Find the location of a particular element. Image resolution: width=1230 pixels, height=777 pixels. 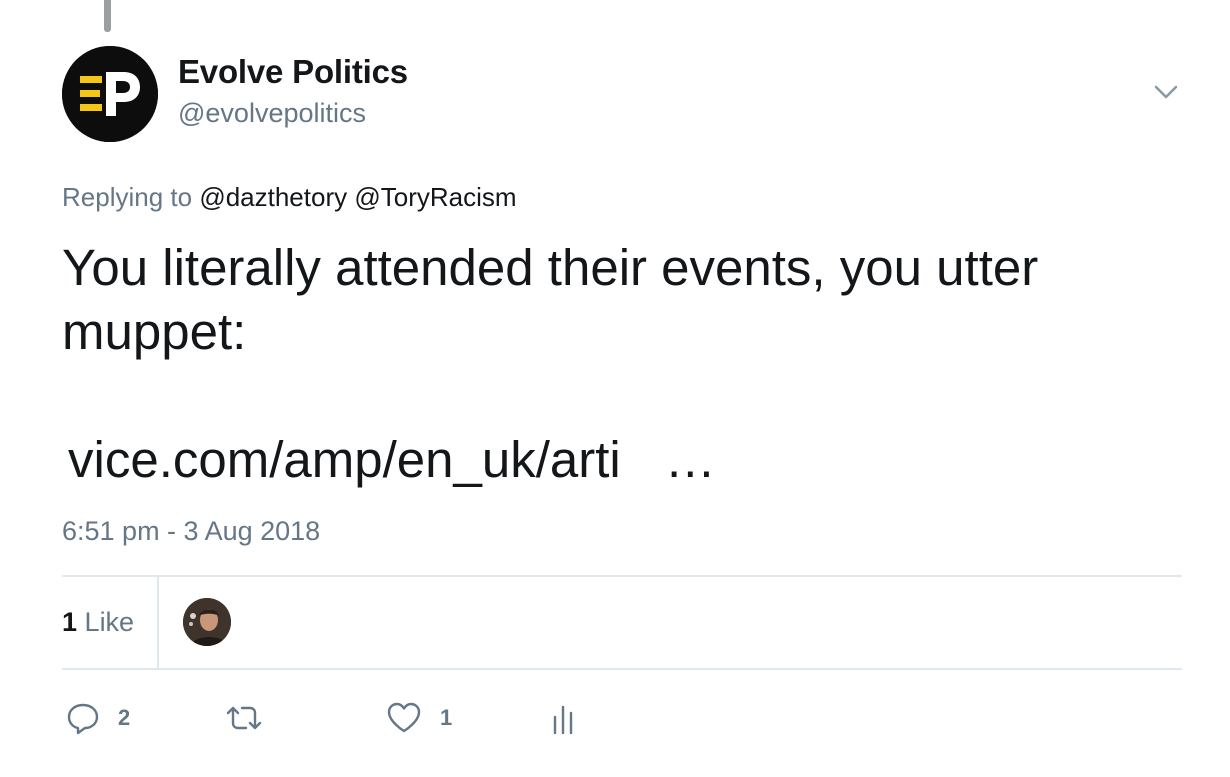

divider-vertical is located at coordinates (158, 622).